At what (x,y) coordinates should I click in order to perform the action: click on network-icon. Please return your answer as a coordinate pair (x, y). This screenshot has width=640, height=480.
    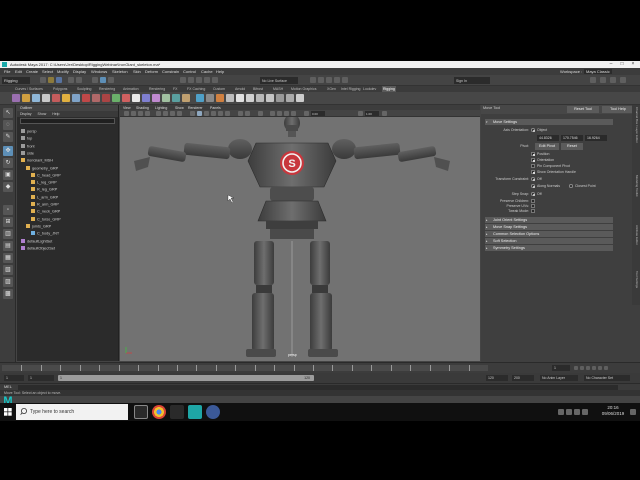
    Looking at the image, I should click on (569, 412).